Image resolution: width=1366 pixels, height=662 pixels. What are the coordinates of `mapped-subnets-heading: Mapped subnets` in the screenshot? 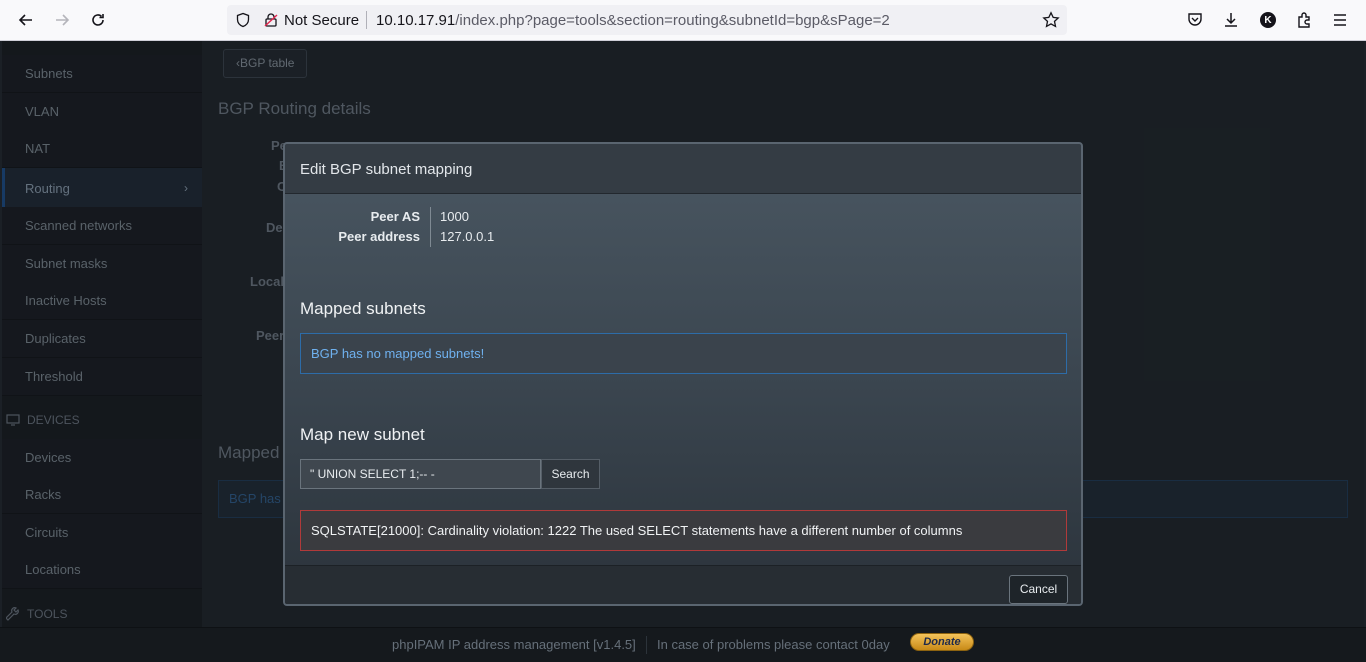 It's located at (363, 308).